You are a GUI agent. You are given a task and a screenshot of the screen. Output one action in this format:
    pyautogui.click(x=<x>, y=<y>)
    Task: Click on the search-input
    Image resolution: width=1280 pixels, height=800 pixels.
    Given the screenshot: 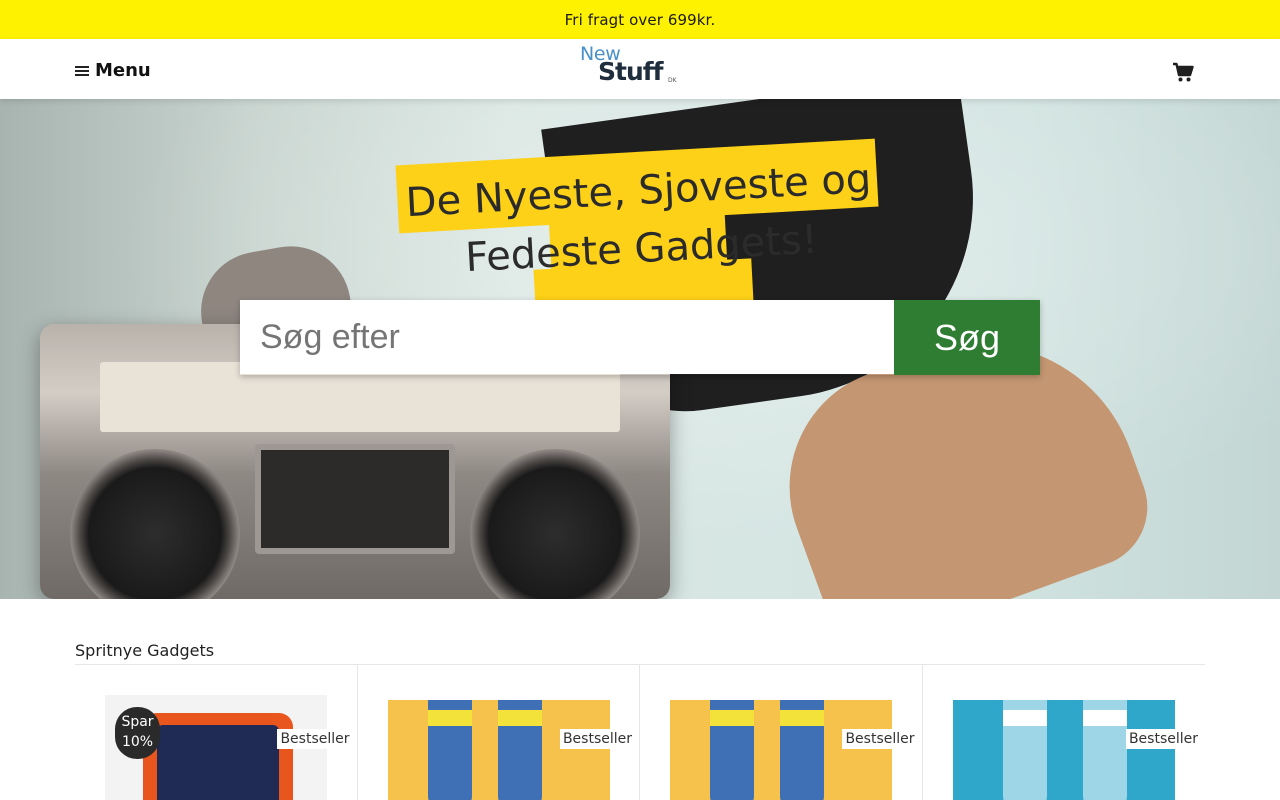 What is the action you would take?
    pyautogui.click(x=567, y=337)
    